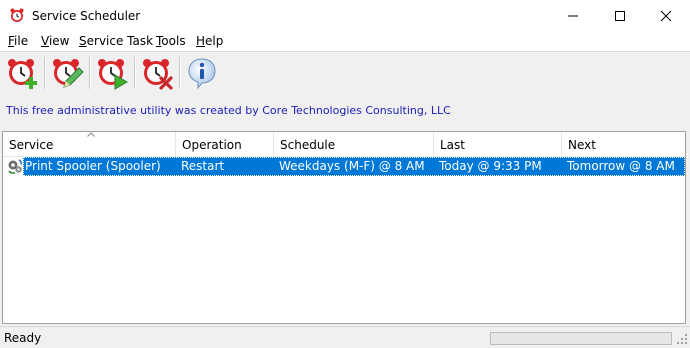 This screenshot has height=348, width=690. I want to click on status-bar: Ready, so click(345, 337).